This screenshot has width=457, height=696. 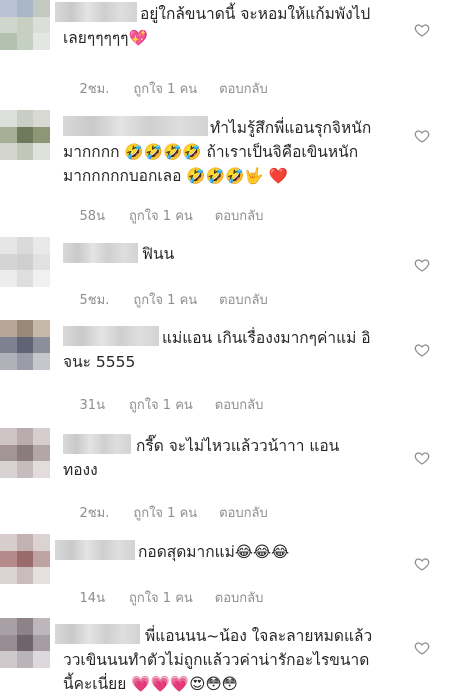 What do you see at coordinates (92, 216) in the screenshot?
I see `comment-timestamp: 58น` at bounding box center [92, 216].